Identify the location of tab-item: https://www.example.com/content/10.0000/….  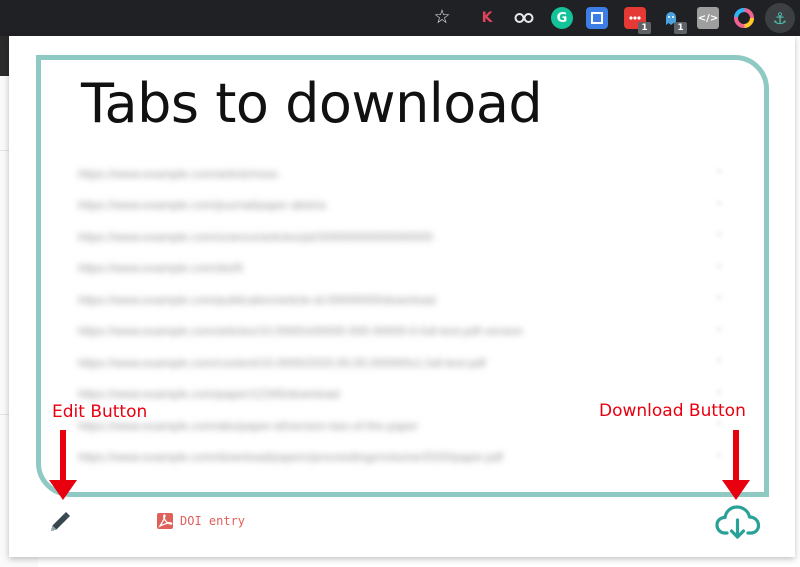
(408, 363).